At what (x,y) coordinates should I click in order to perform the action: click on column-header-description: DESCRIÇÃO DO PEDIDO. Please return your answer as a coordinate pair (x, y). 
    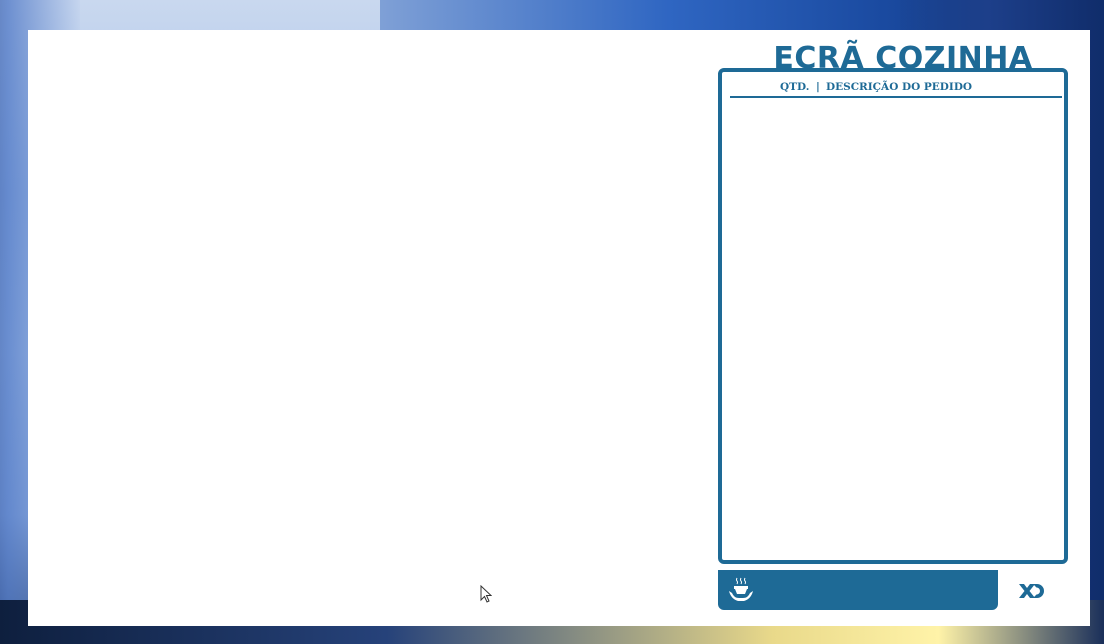
    Looking at the image, I should click on (899, 87).